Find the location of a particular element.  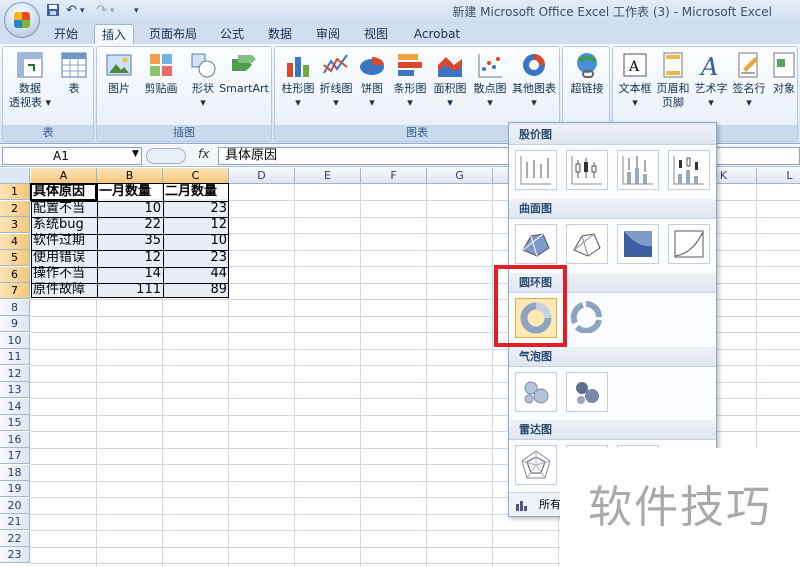

tab-acrobat: Acrobat is located at coordinates (437, 34).